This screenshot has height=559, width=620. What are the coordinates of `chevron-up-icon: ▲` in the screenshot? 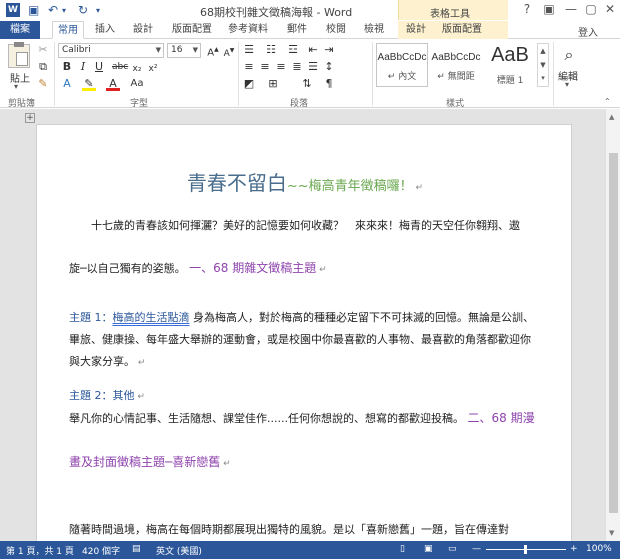 It's located at (543, 51).